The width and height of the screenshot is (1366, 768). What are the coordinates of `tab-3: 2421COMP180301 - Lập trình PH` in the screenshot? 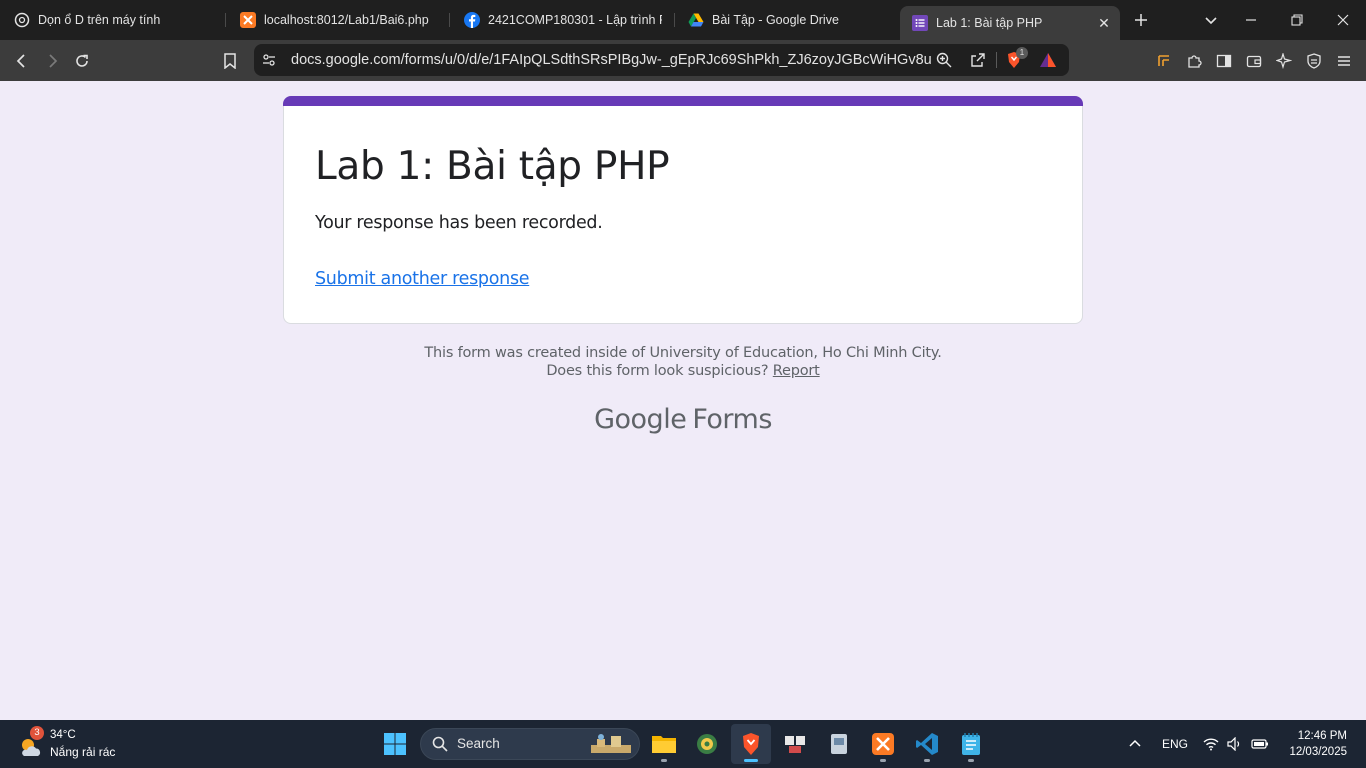 It's located at (563, 20).